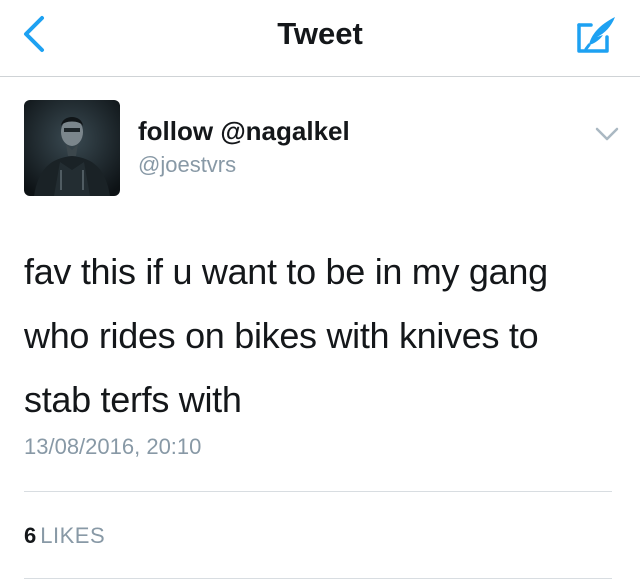 Image resolution: width=640 pixels, height=580 pixels. What do you see at coordinates (187, 165) in the screenshot?
I see `author-handle: @joestvrs` at bounding box center [187, 165].